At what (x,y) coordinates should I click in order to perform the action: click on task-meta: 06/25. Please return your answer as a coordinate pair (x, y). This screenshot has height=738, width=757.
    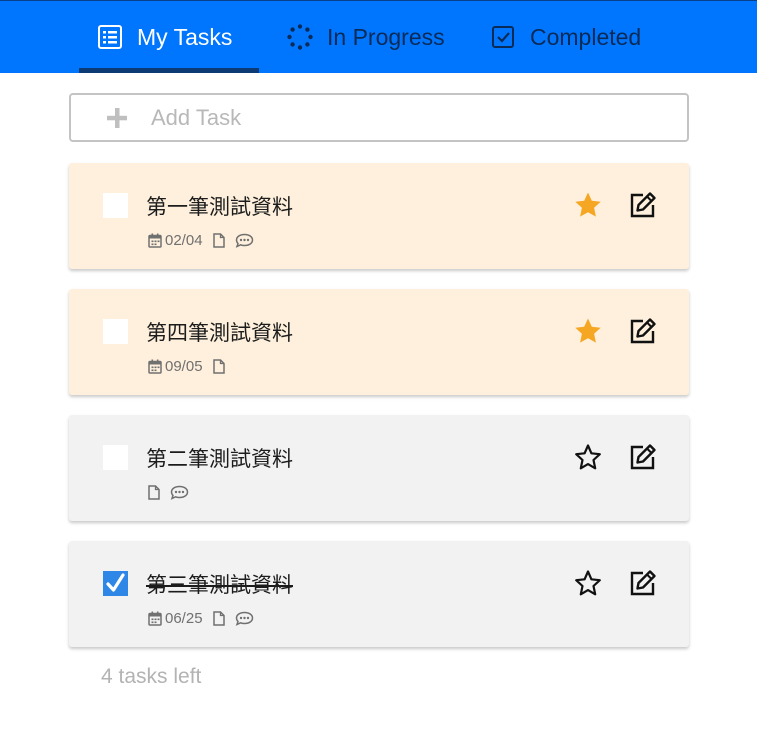
    Looking at the image, I should click on (206, 618).